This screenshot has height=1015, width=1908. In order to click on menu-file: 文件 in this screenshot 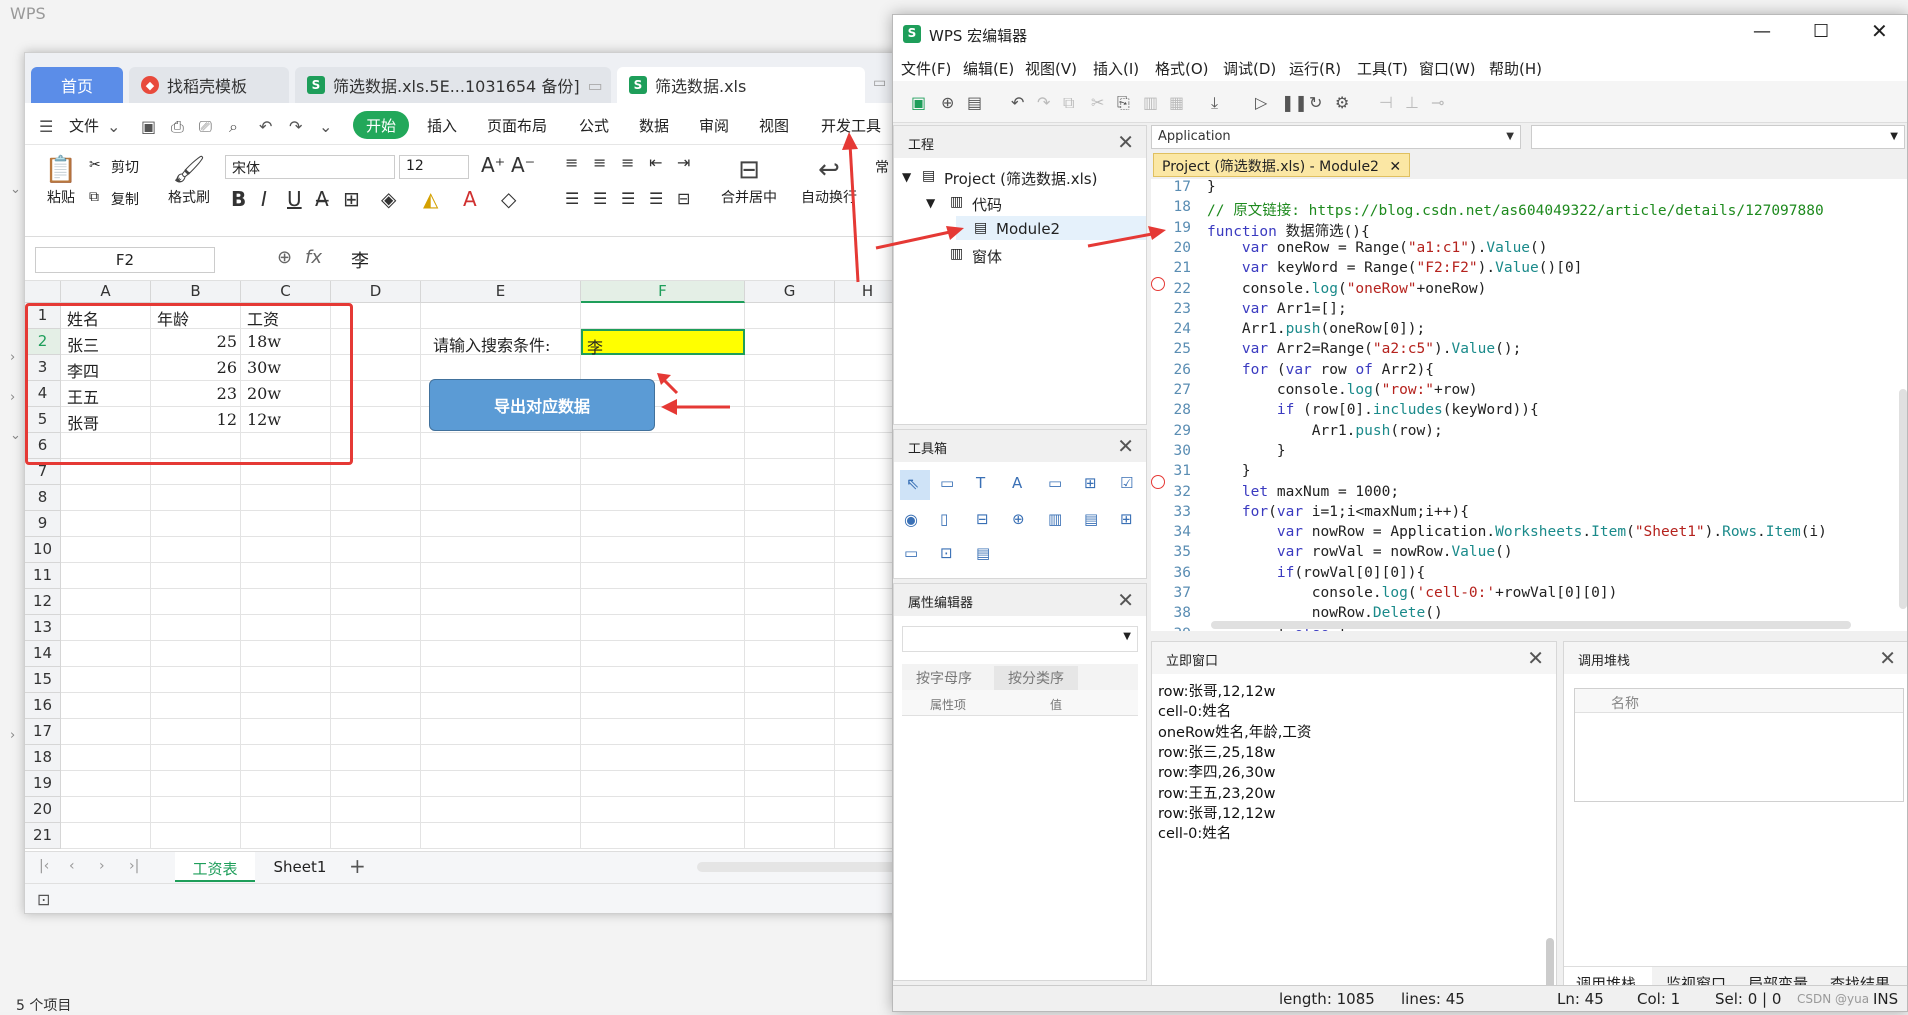, I will do `click(84, 125)`.